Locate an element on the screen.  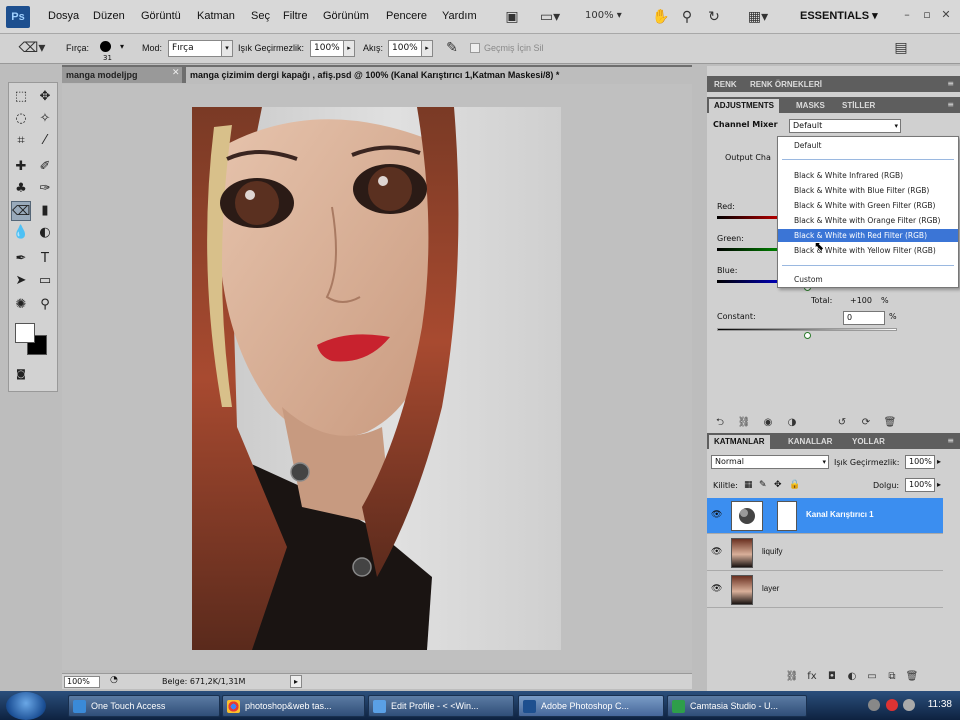
layer-row-layer: 👁 layer is located at coordinates (825, 590).